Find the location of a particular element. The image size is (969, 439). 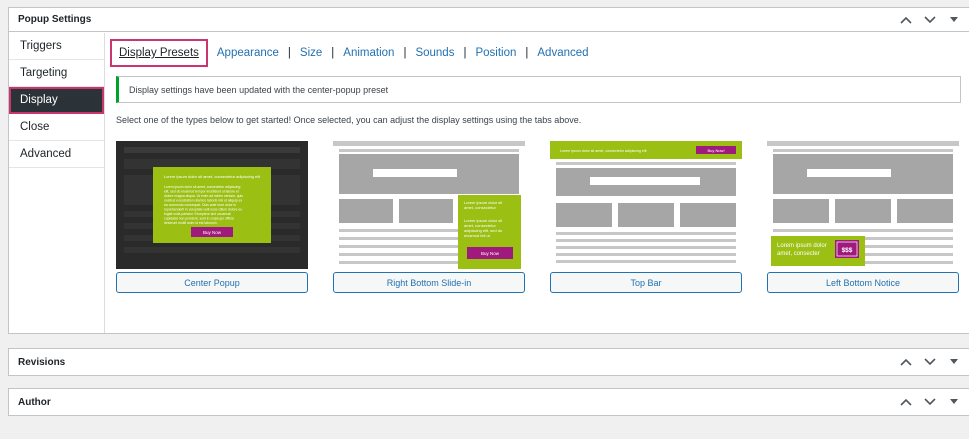

slidein-line: amet, consectetur is located at coordinates (480, 207).